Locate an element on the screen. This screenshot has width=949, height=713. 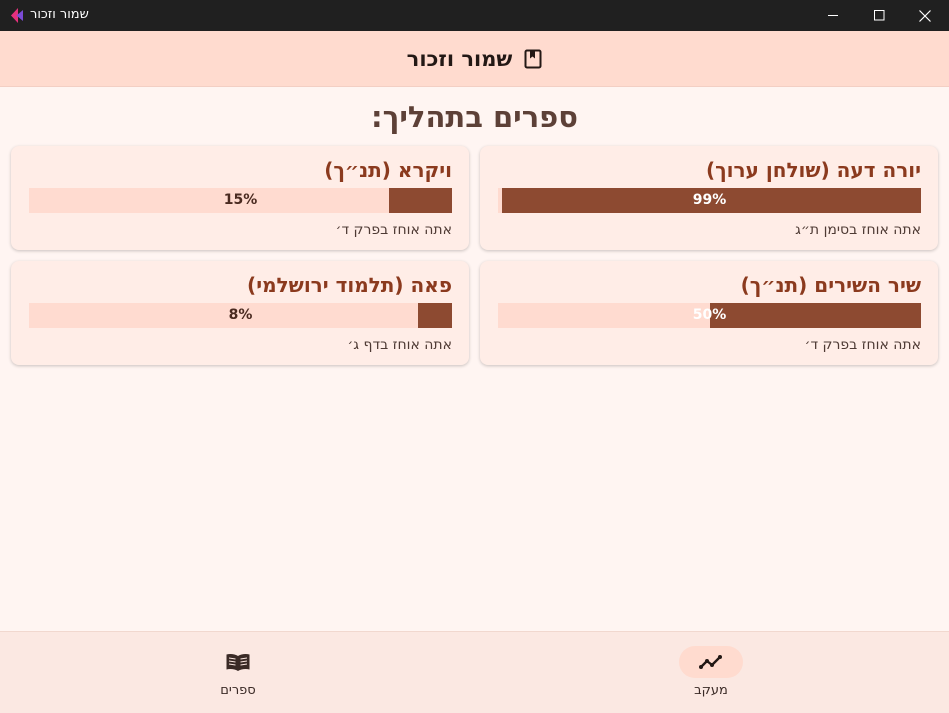
nav-item-books: ספרים is located at coordinates (238, 672).